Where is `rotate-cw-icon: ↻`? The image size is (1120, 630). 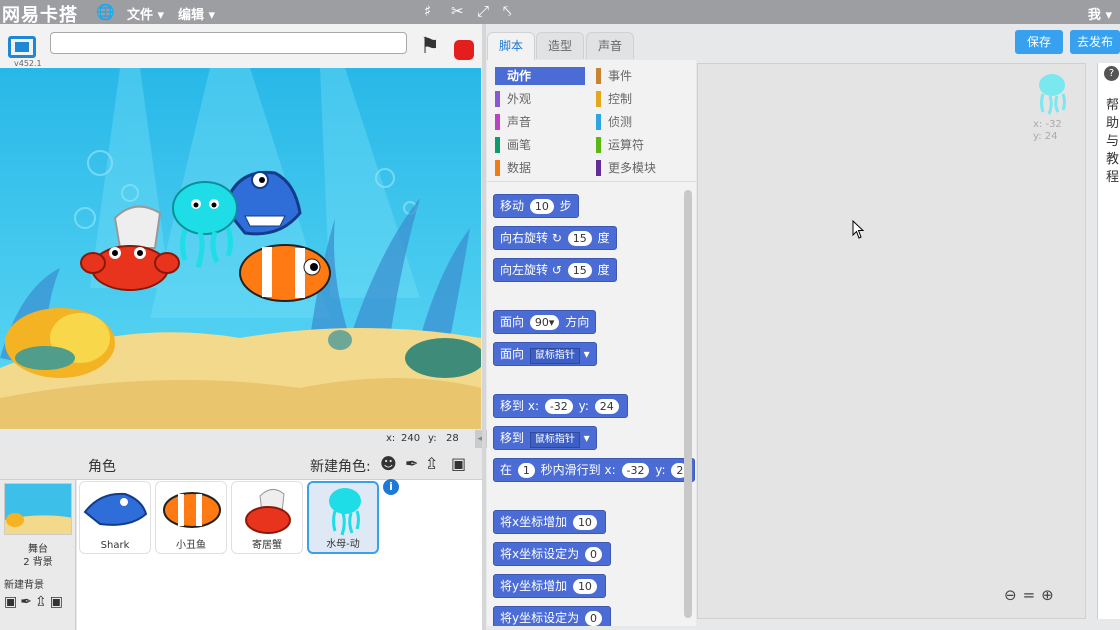 rotate-cw-icon: ↻ is located at coordinates (556, 238).